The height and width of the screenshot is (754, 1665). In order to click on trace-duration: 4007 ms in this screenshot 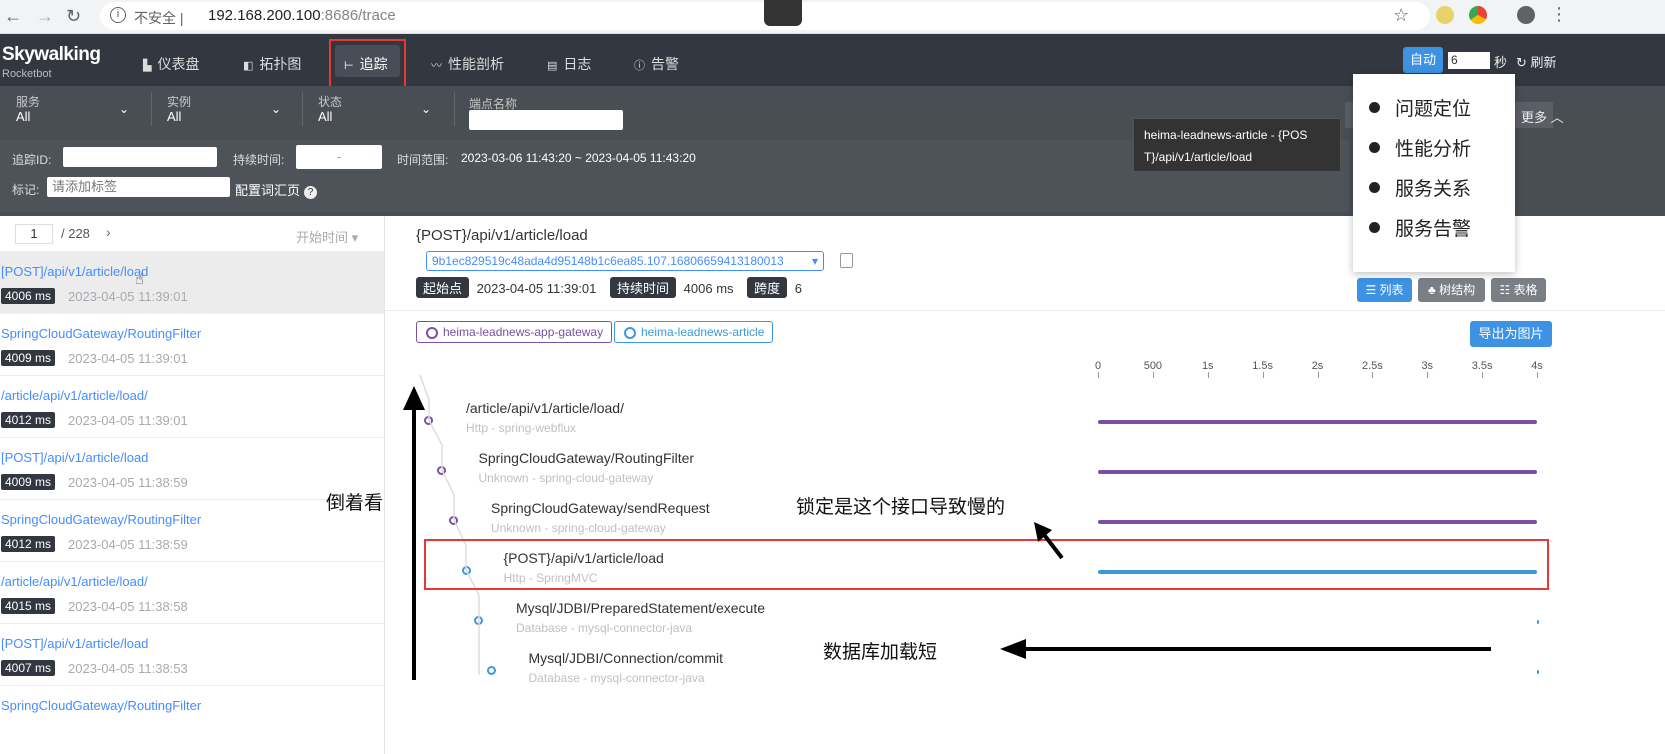, I will do `click(28, 668)`.